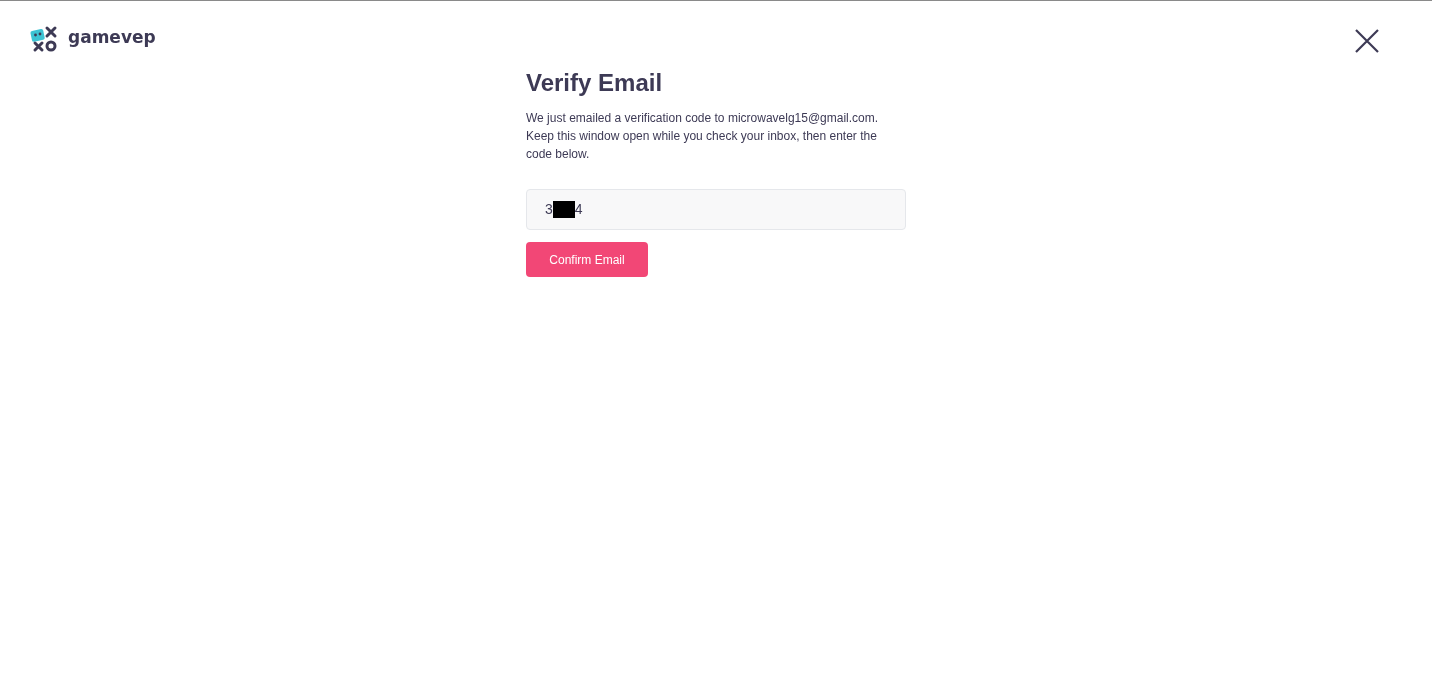 The image size is (1432, 689). I want to click on close-icon, so click(1367, 41).